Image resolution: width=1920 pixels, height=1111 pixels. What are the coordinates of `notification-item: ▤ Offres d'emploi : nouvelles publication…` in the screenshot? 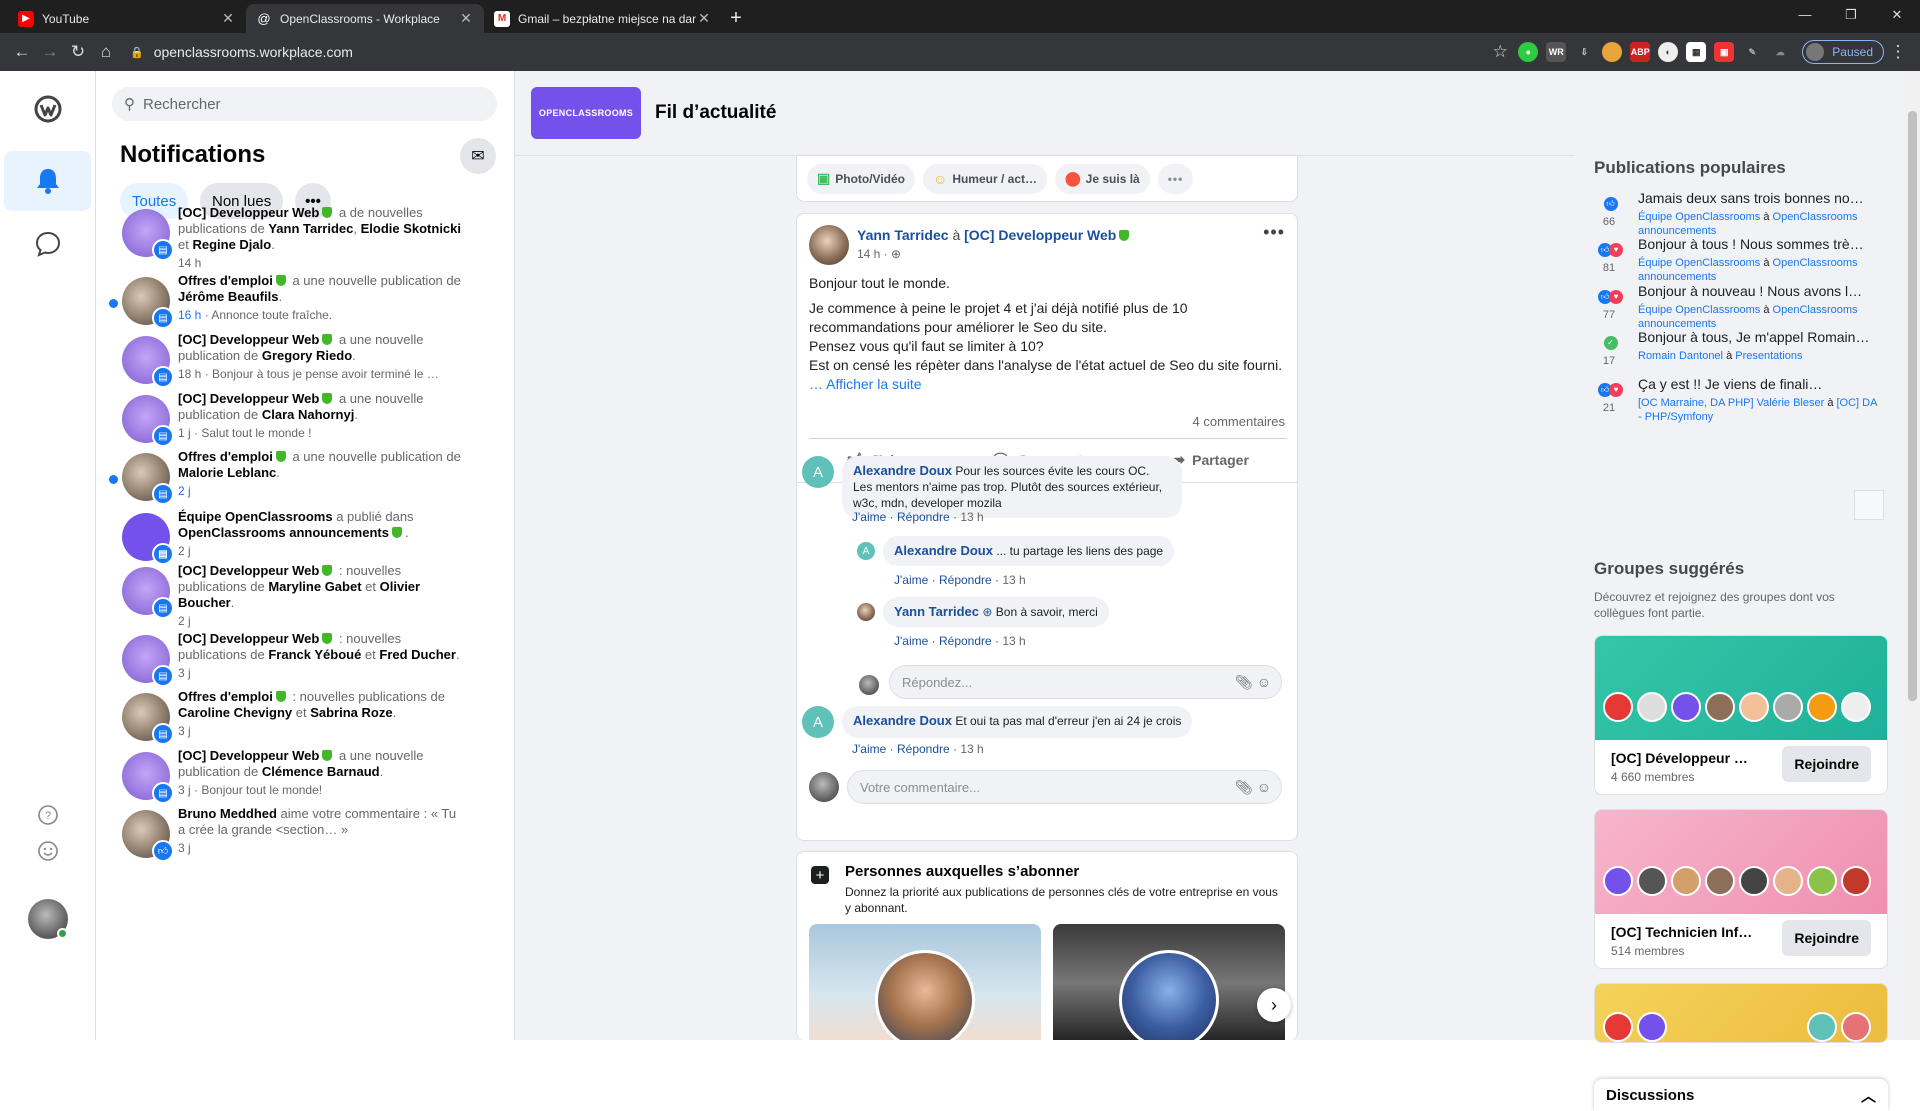 It's located at (304, 717).